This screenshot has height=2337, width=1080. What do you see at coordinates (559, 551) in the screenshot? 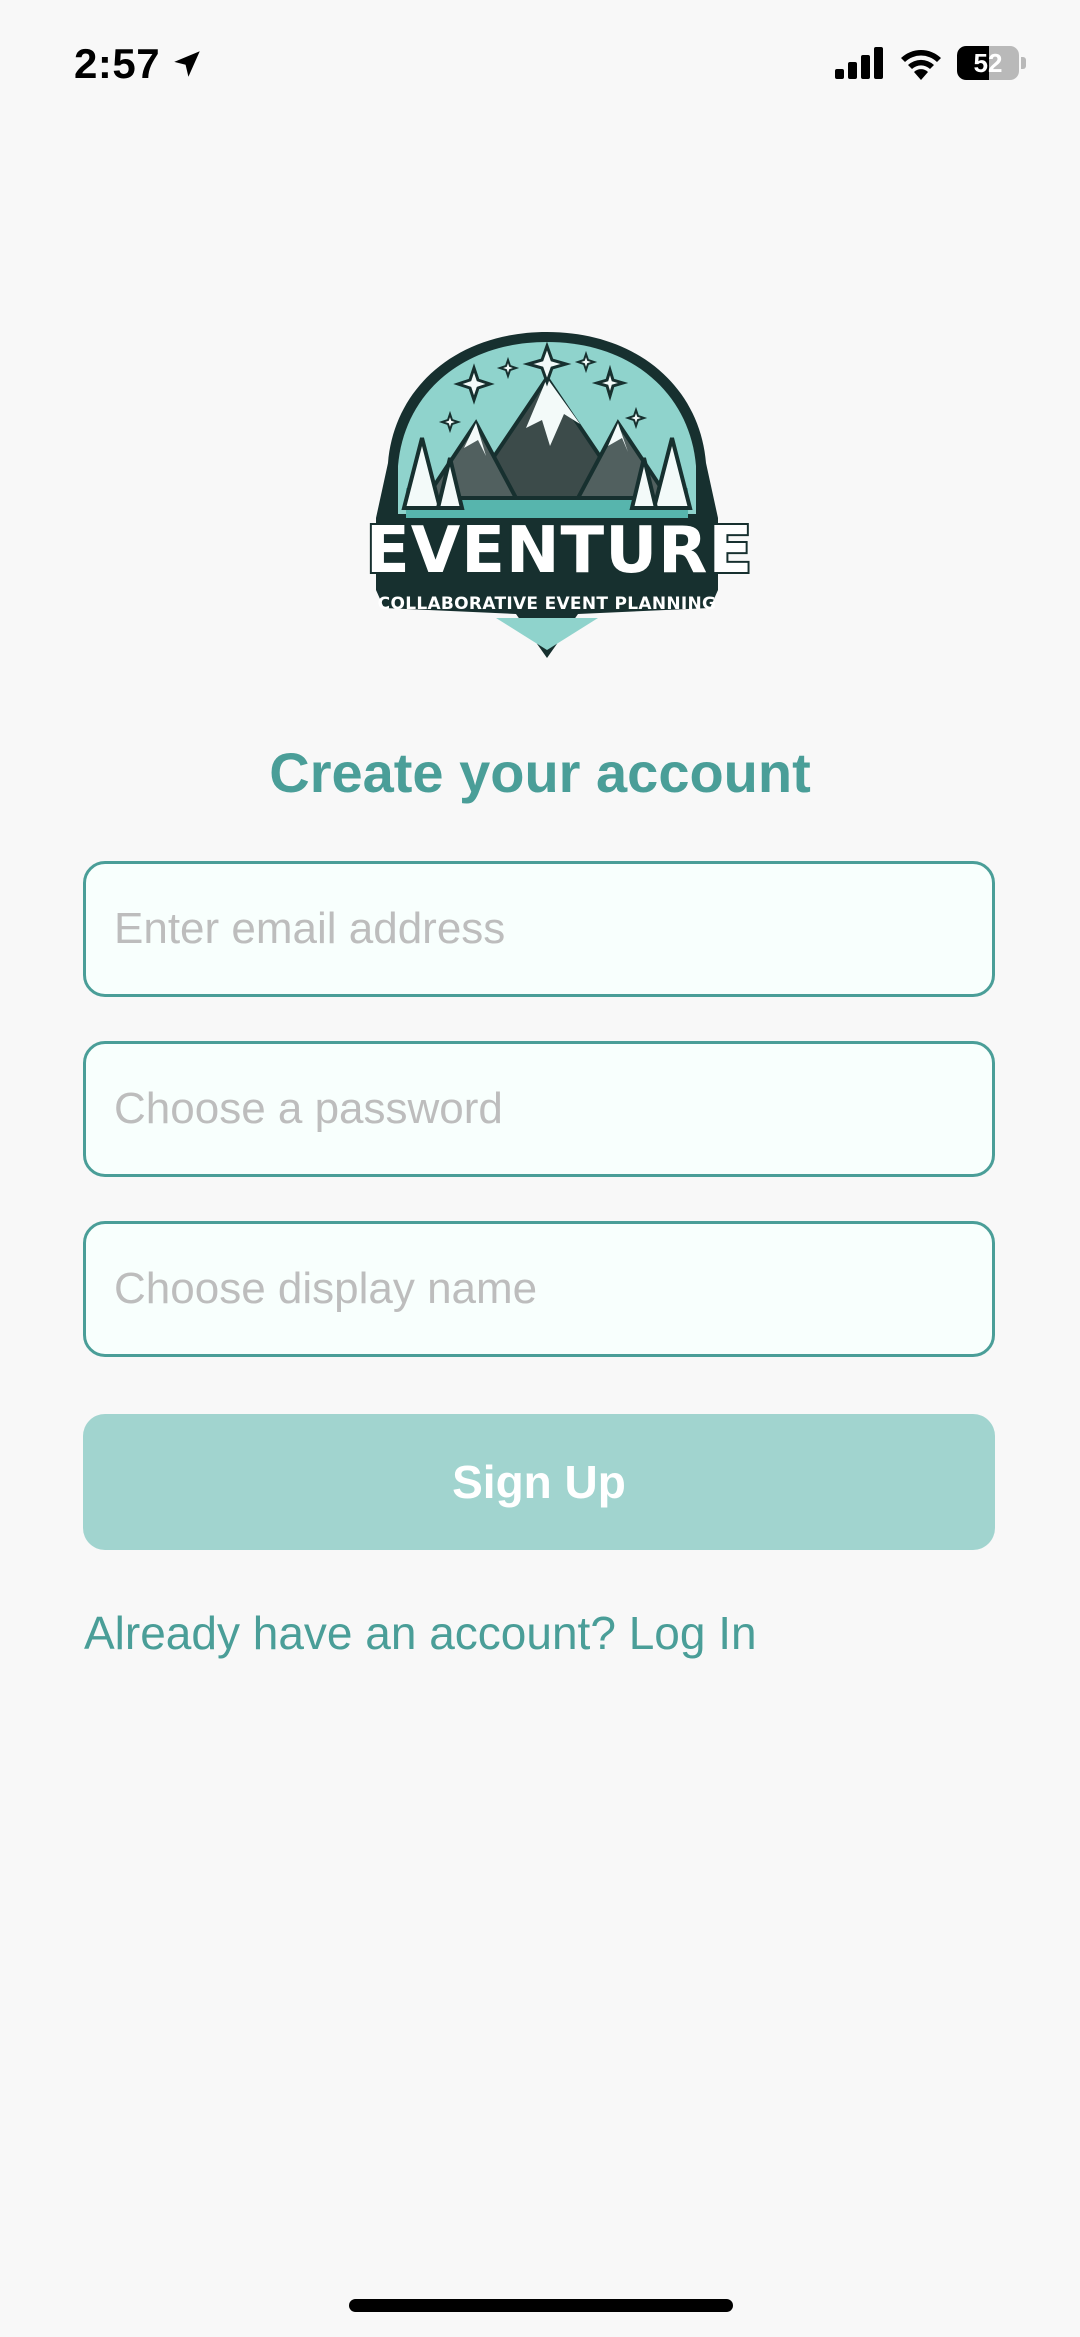
I see `logo-title: EVENTURE` at bounding box center [559, 551].